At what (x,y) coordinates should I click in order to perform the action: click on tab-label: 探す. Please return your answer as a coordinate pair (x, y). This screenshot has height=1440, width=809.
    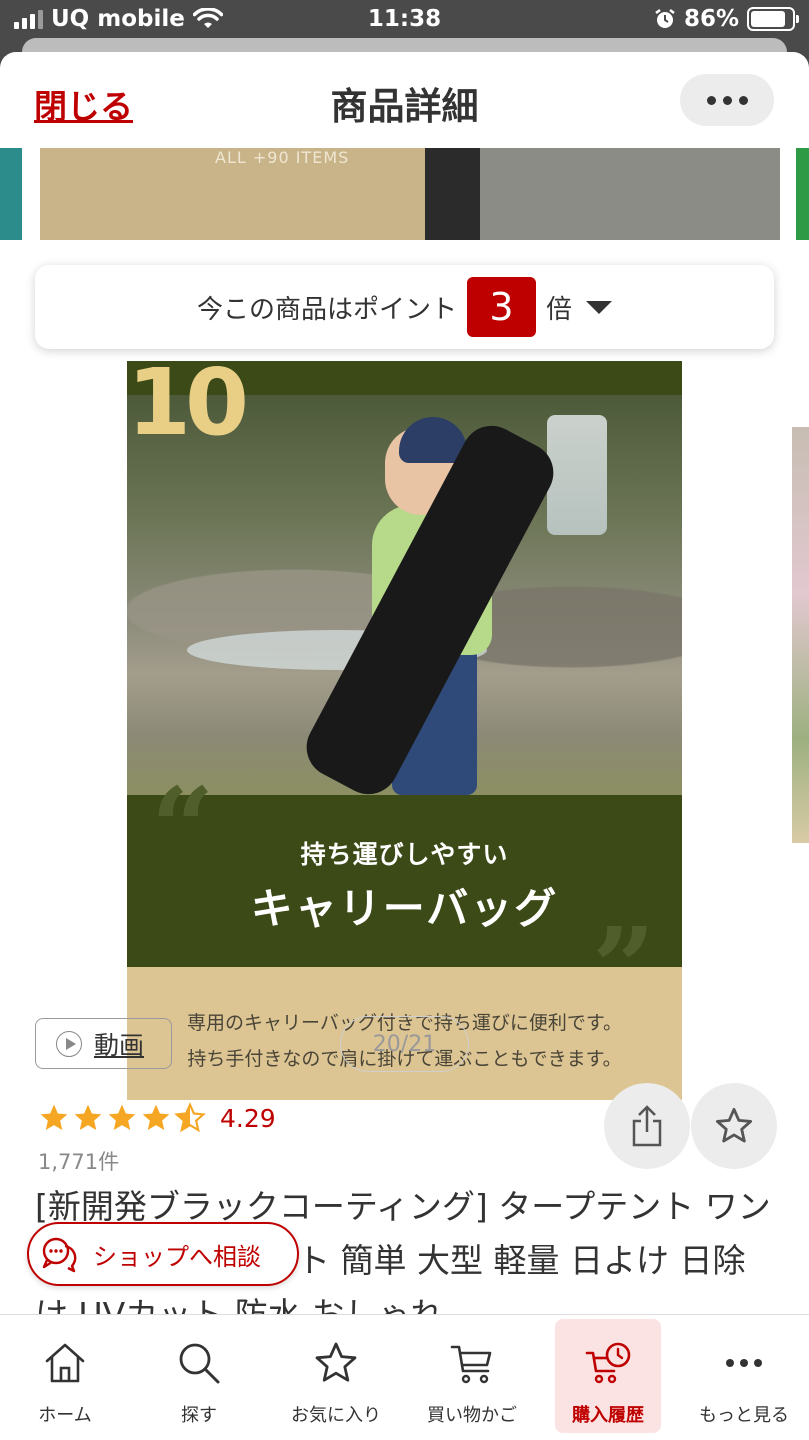
    Looking at the image, I should click on (199, 1415).